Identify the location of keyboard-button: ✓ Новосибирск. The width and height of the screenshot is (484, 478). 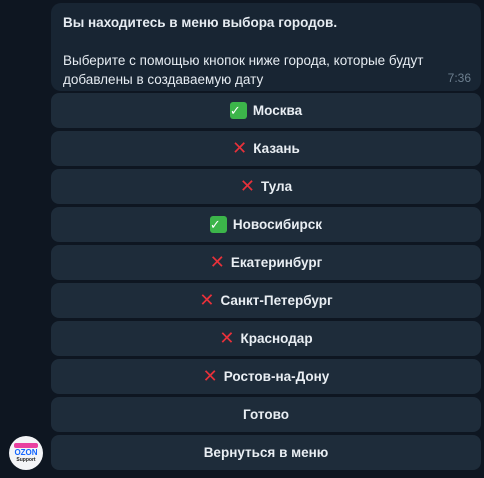
(266, 224).